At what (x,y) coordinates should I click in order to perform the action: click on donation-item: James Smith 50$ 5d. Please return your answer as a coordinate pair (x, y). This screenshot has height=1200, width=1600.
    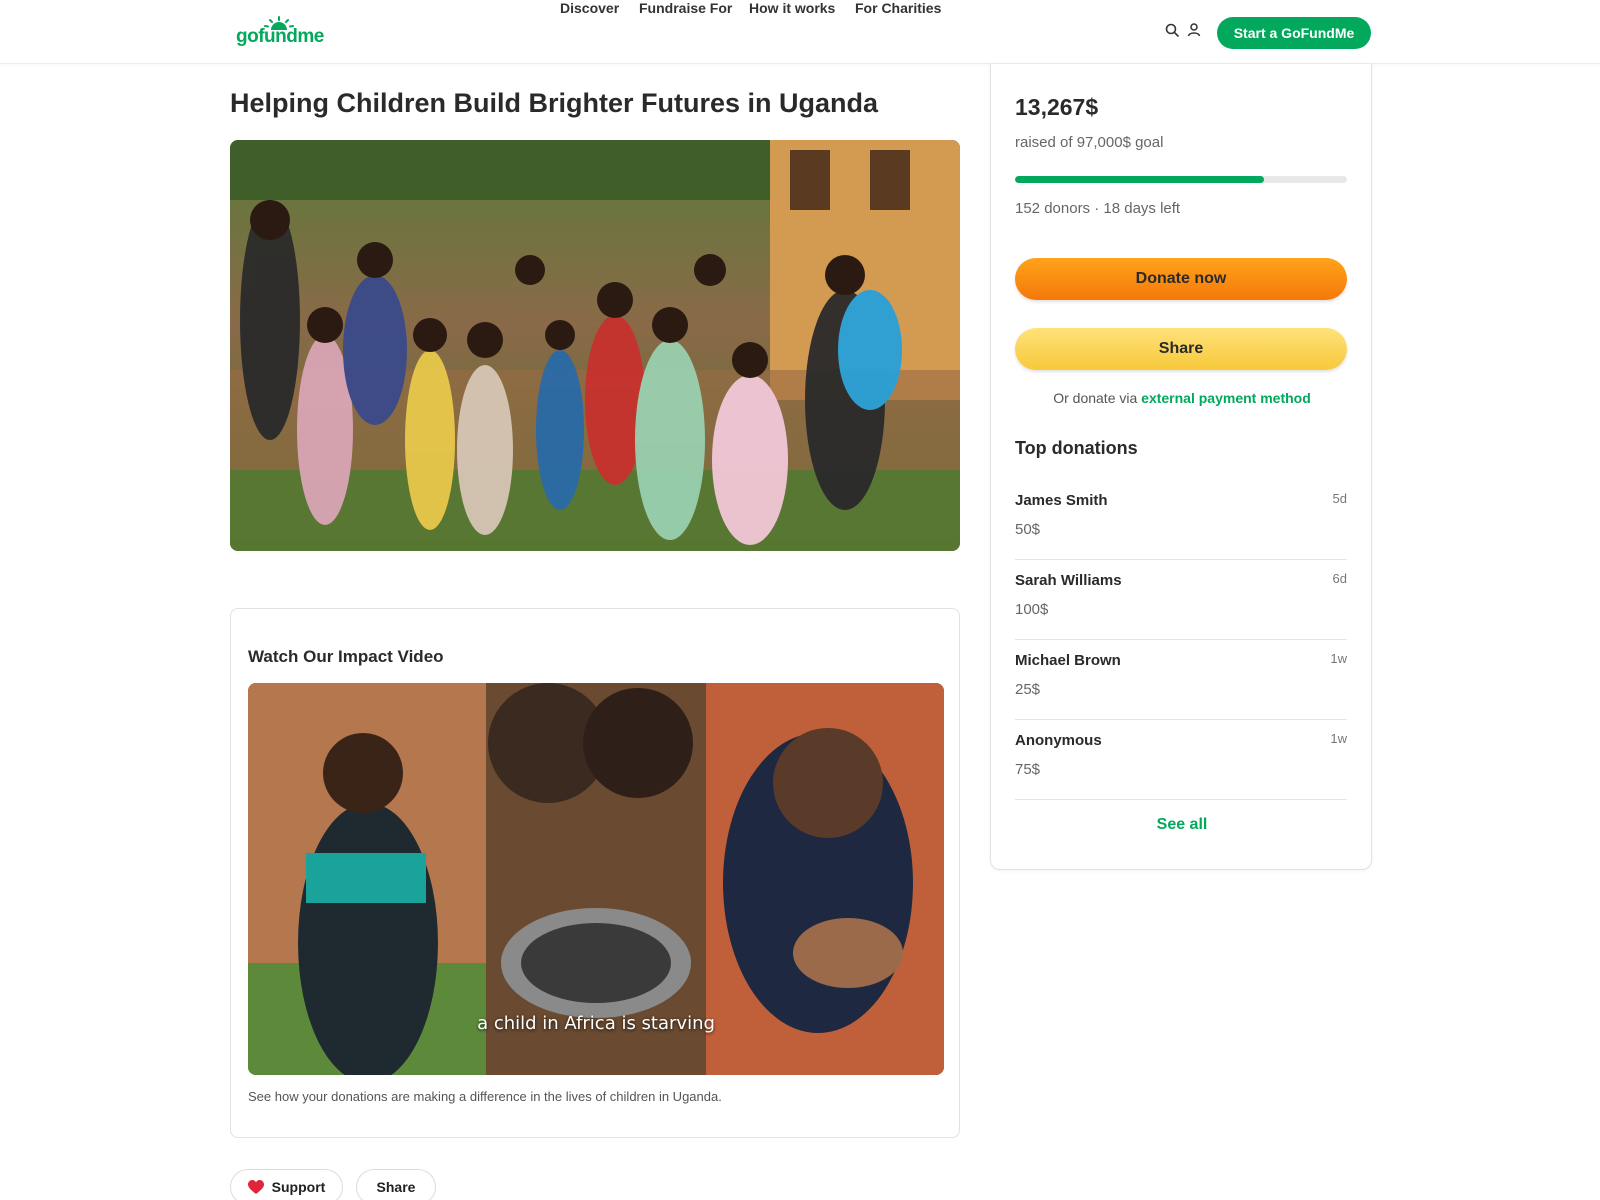
    Looking at the image, I should click on (1181, 520).